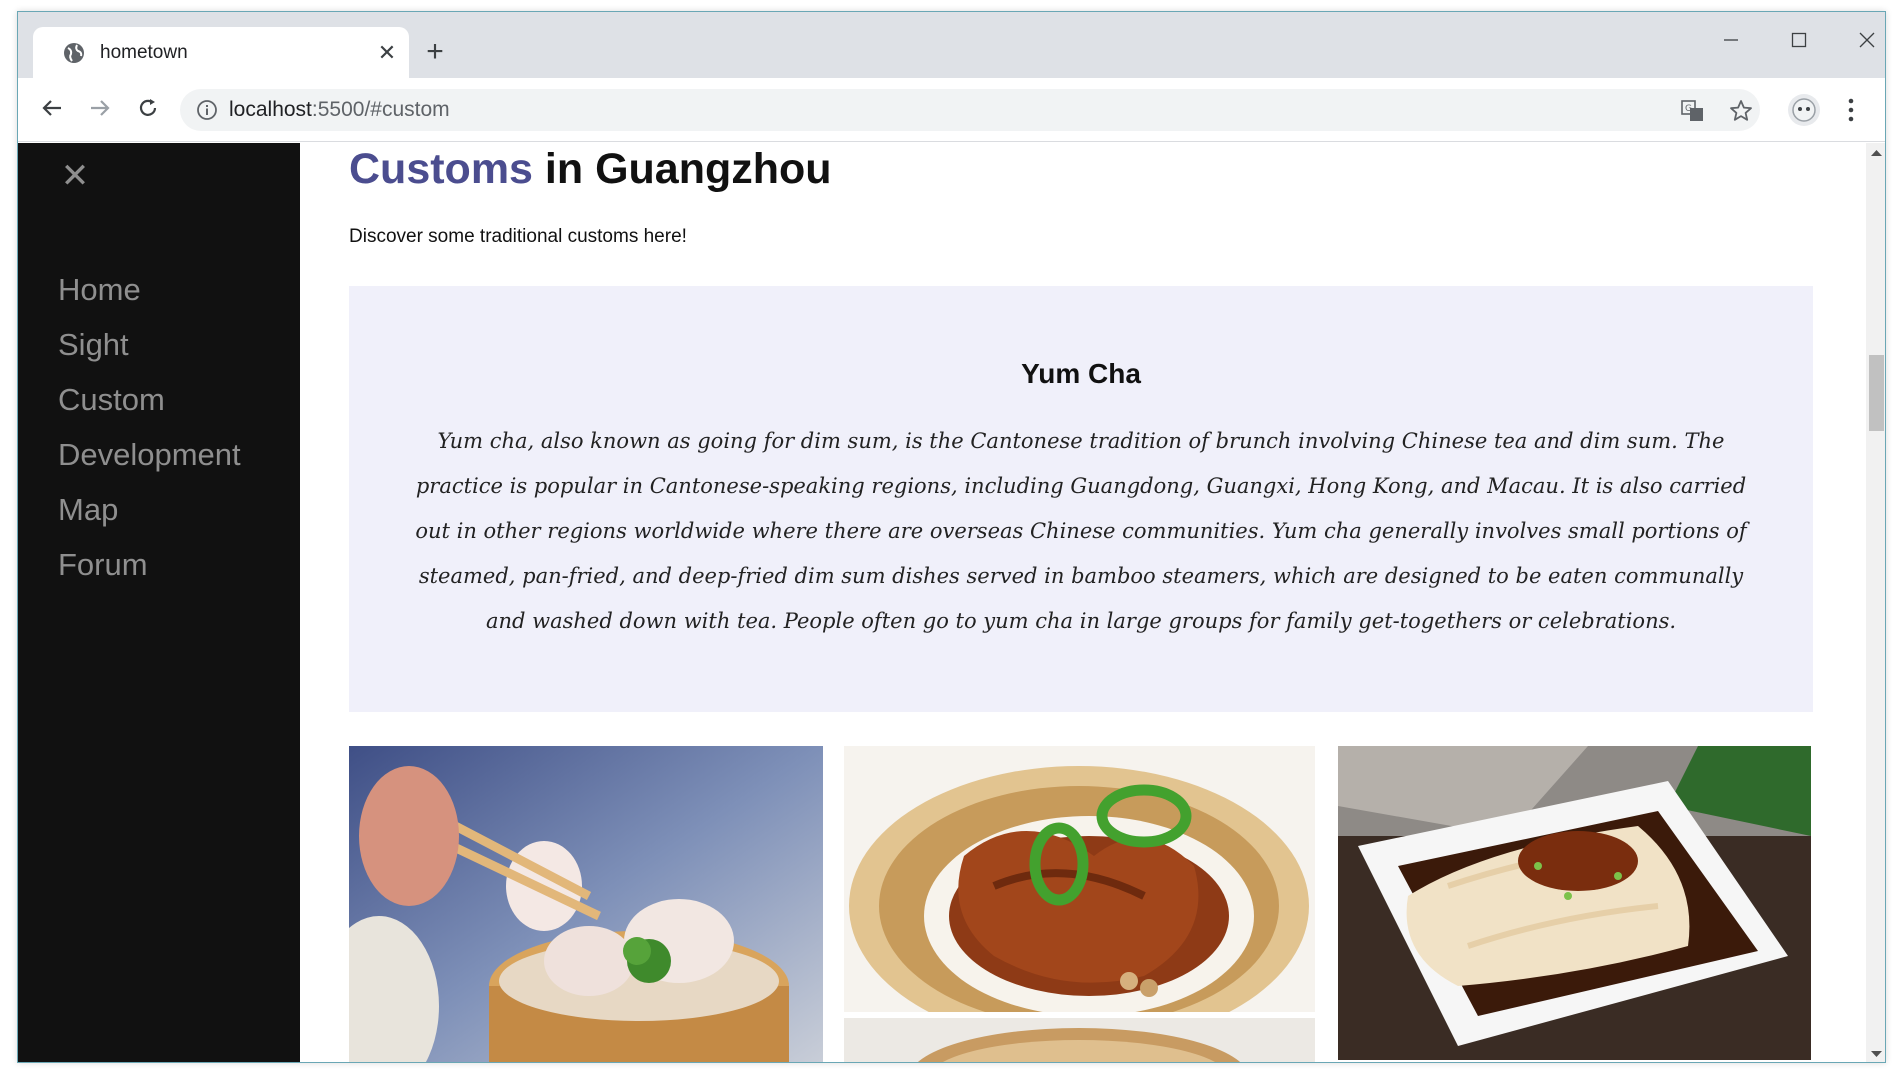  I want to click on sidebar-item-map: Map, so click(149, 509).